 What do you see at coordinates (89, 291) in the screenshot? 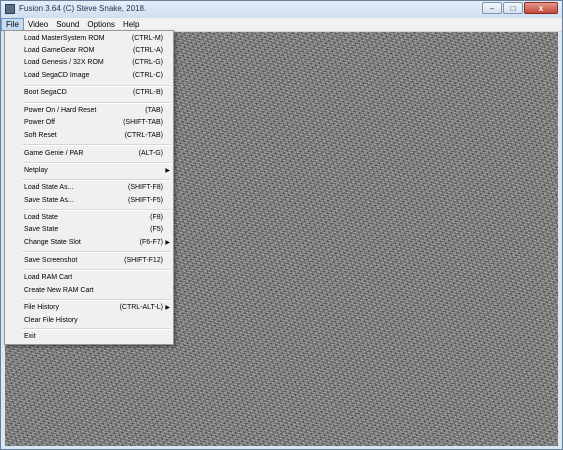
I see `menu-item-create-ram-cart: Create New RAM Cart` at bounding box center [89, 291].